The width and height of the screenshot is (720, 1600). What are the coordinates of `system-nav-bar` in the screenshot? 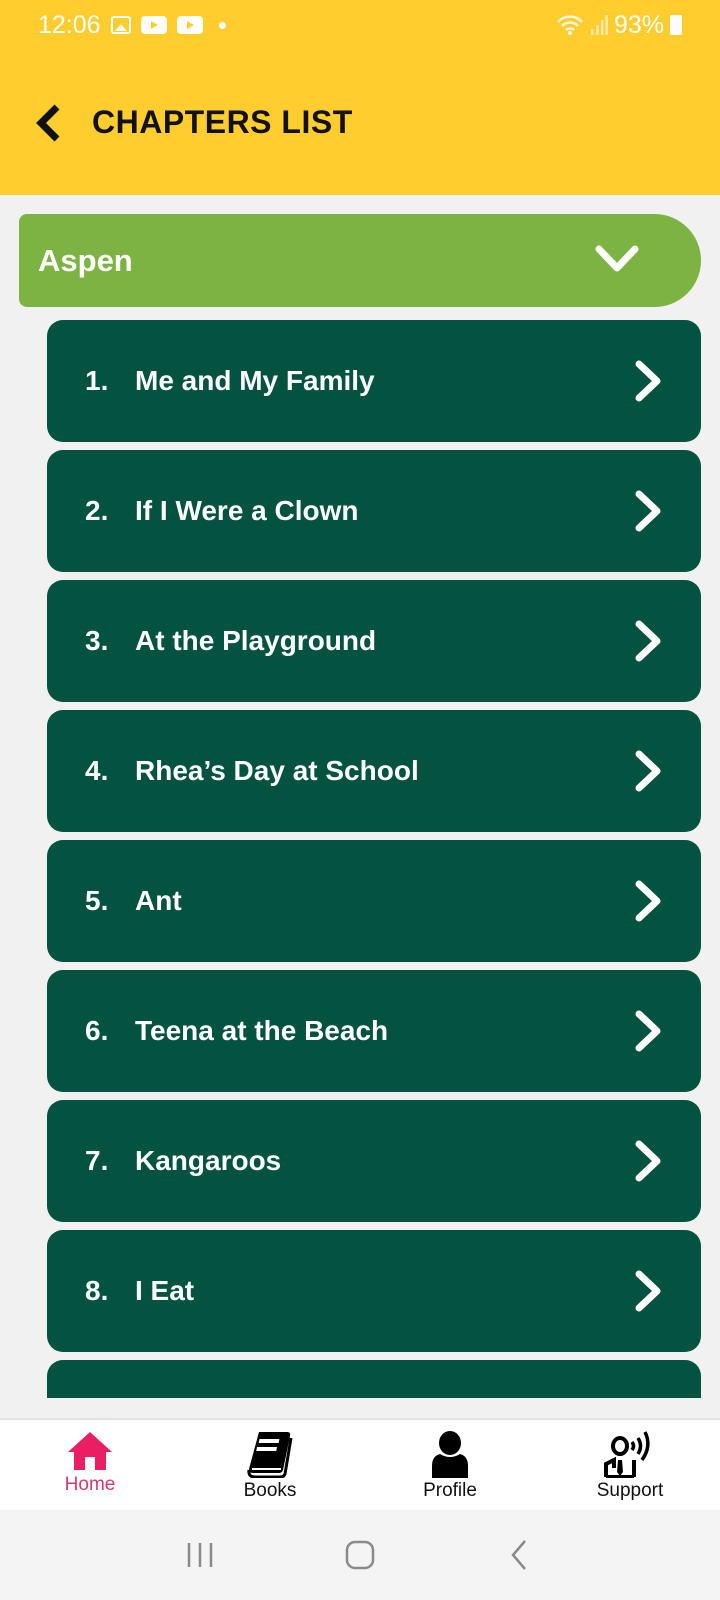 It's located at (360, 1555).